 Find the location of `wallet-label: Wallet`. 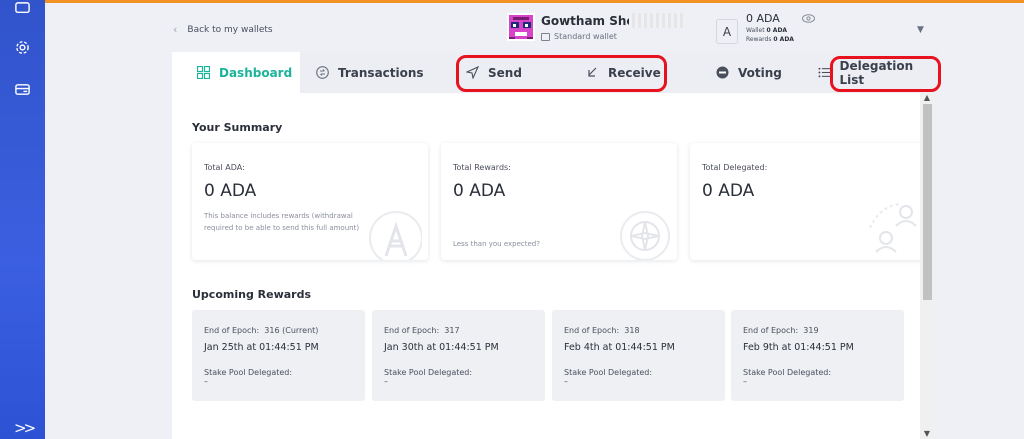

wallet-label: Wallet is located at coordinates (755, 30).